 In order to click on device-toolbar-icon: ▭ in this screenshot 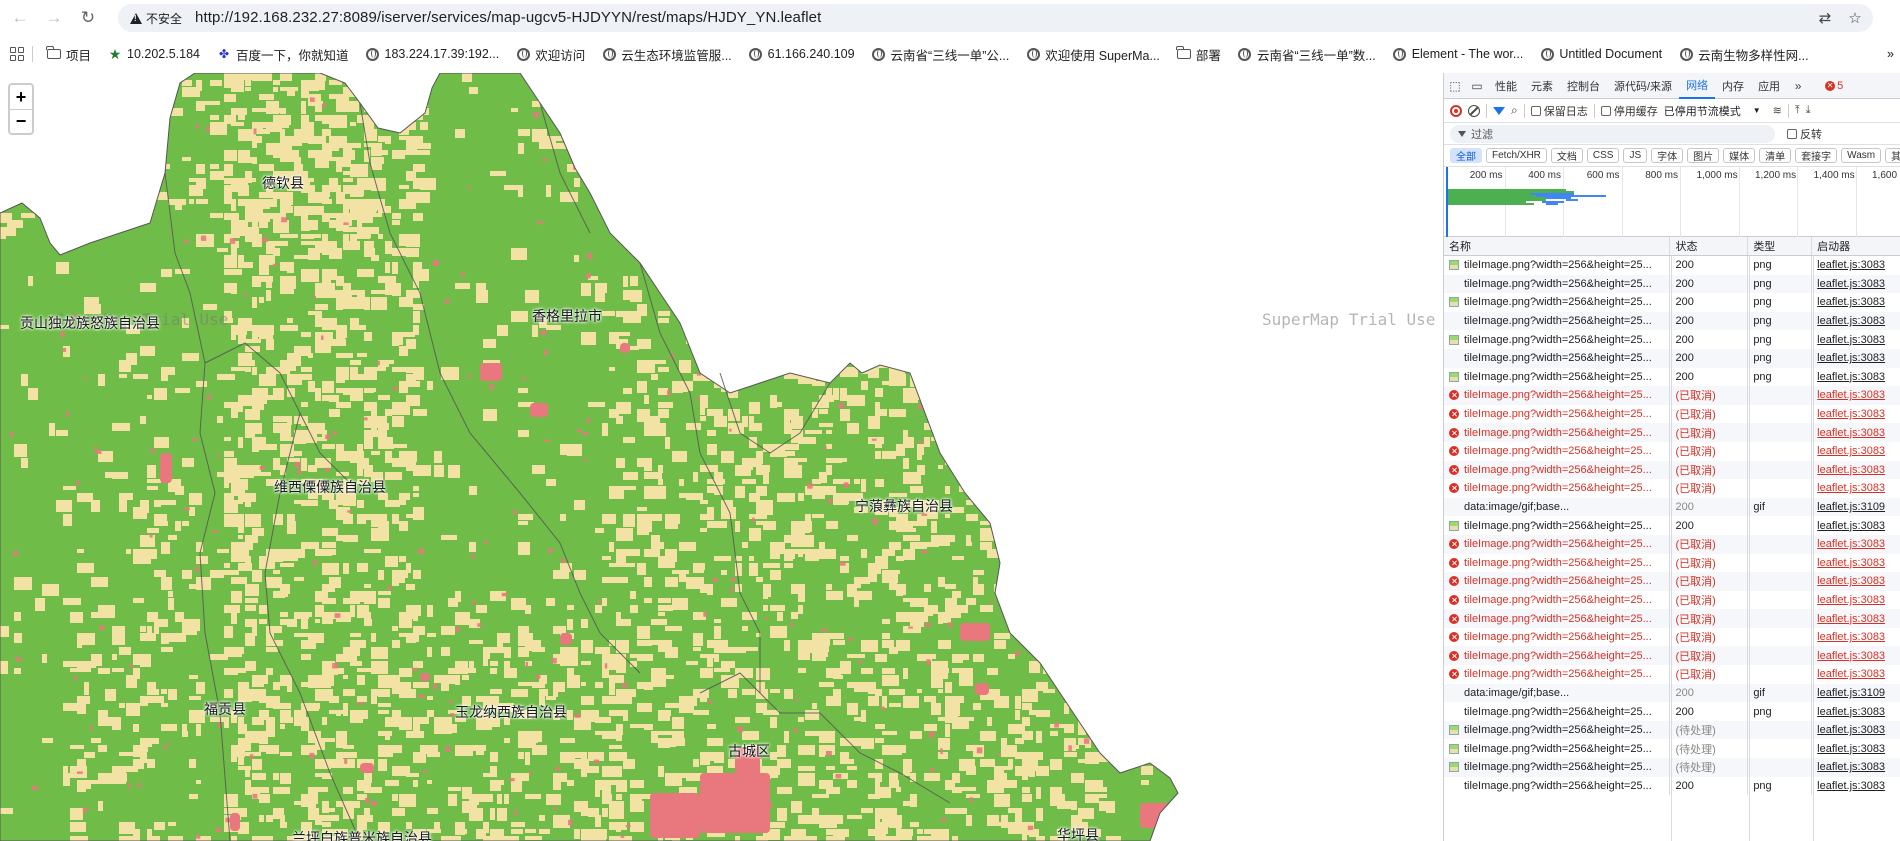, I will do `click(1477, 86)`.